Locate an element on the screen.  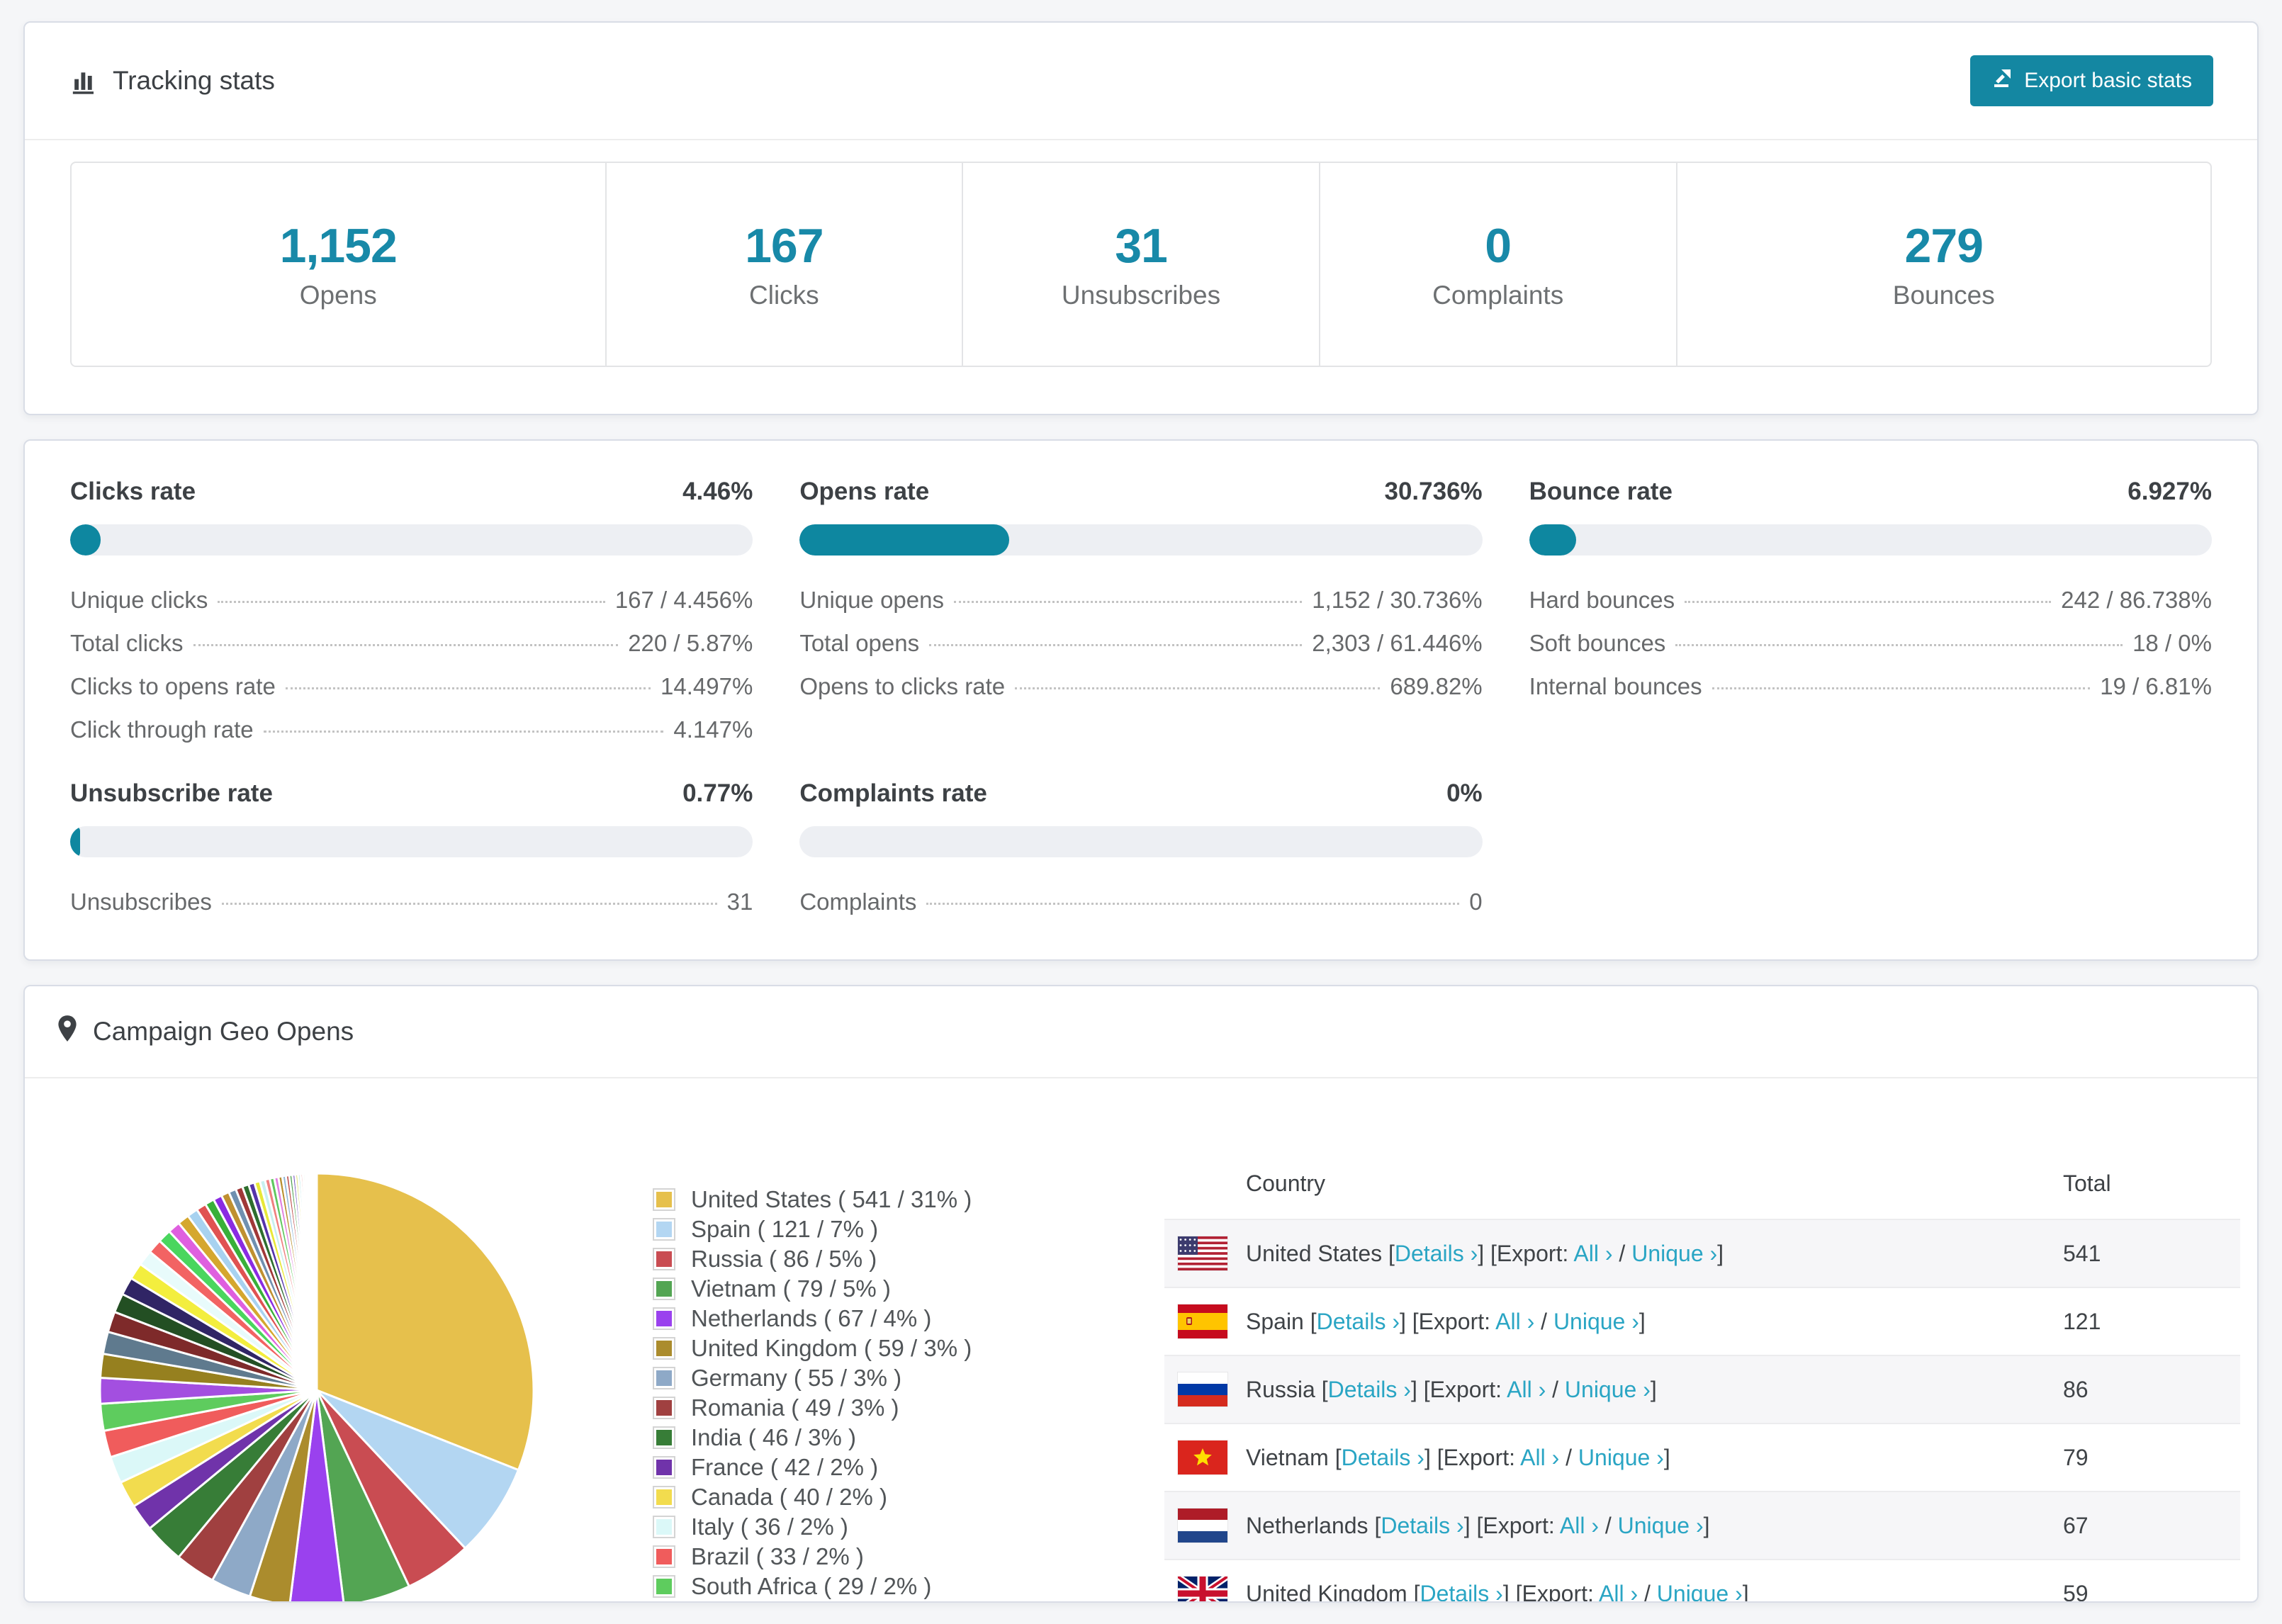
stat-label: Unsubscribes is located at coordinates (1141, 296).